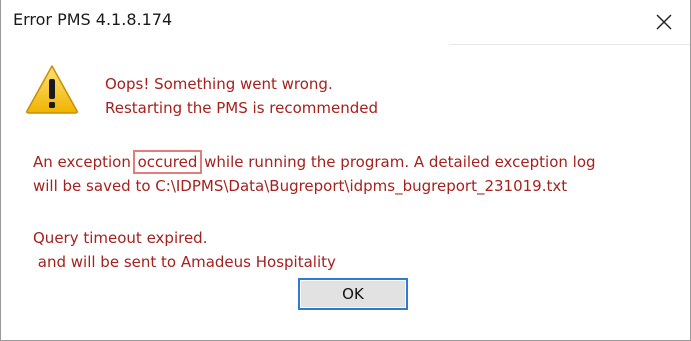  What do you see at coordinates (93, 19) in the screenshot?
I see `window-title: Error PMS 4.1.8.174` at bounding box center [93, 19].